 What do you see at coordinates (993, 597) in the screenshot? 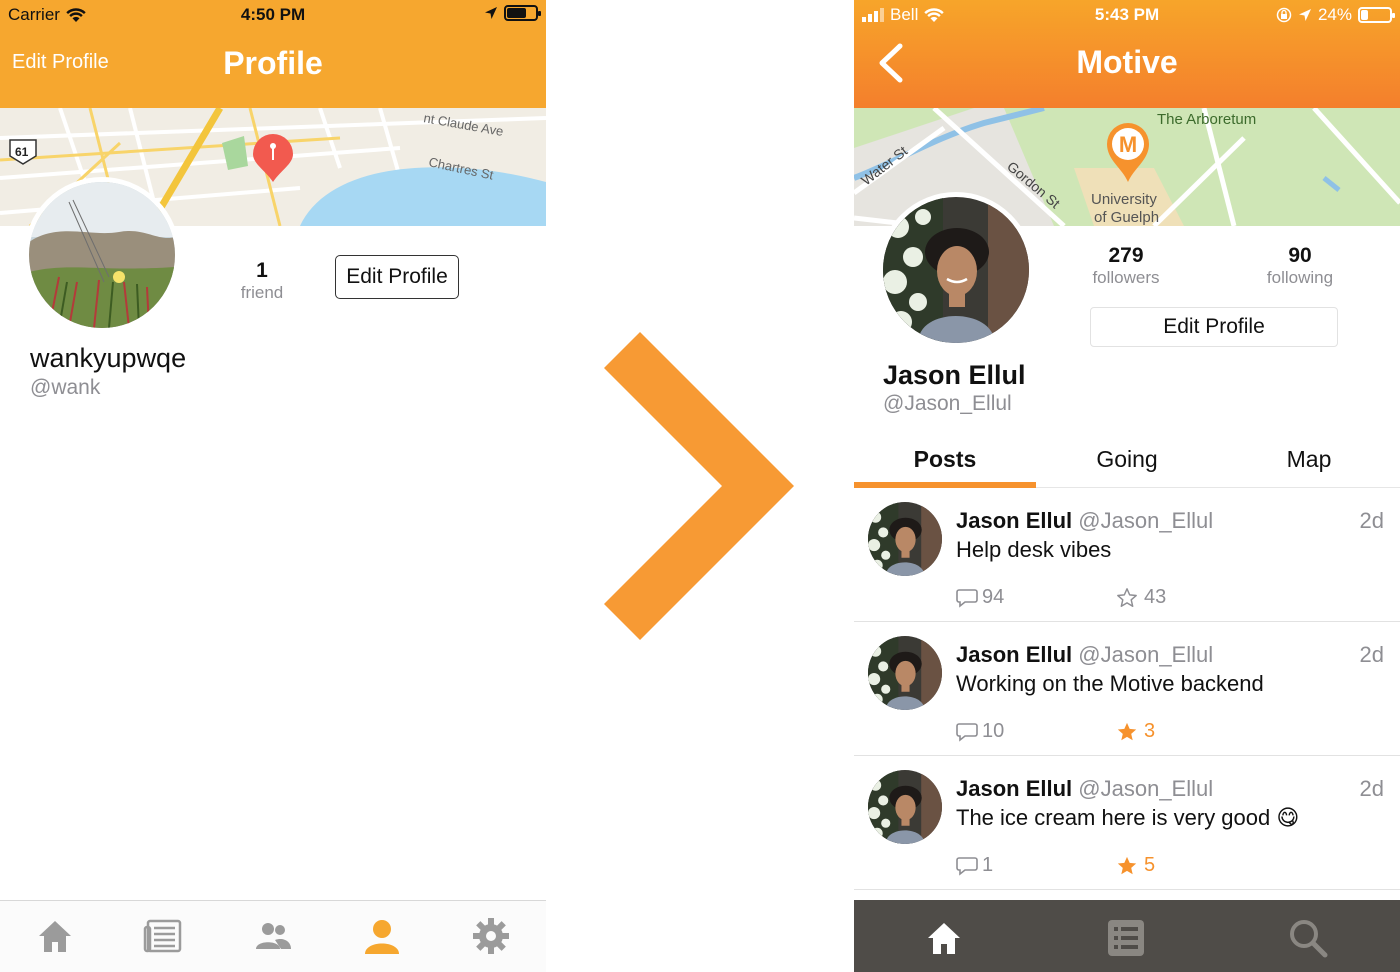
I see `comment-count: 94` at bounding box center [993, 597].